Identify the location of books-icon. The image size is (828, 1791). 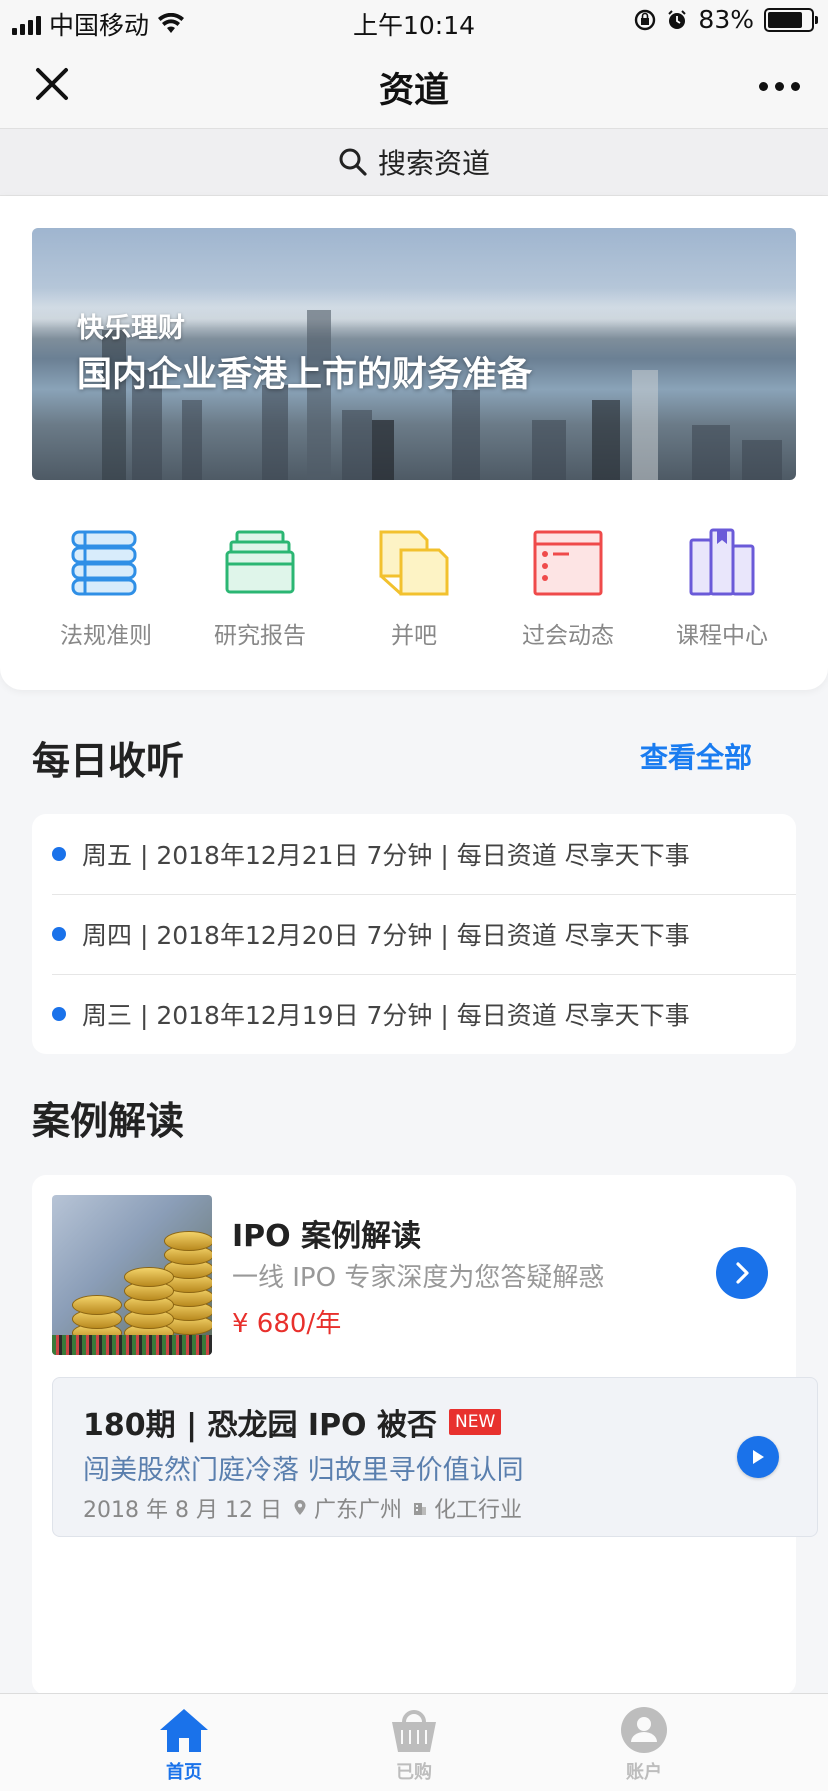
(104, 563).